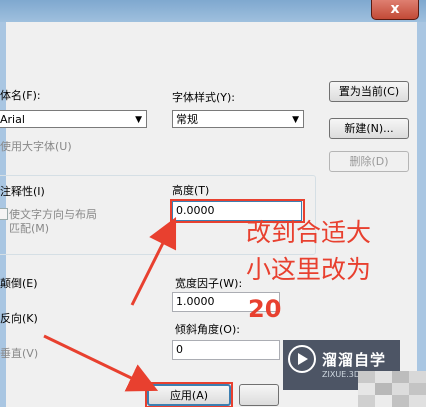  Describe the element at coordinates (189, 394) in the screenshot. I see `apply-button-highlight` at that location.